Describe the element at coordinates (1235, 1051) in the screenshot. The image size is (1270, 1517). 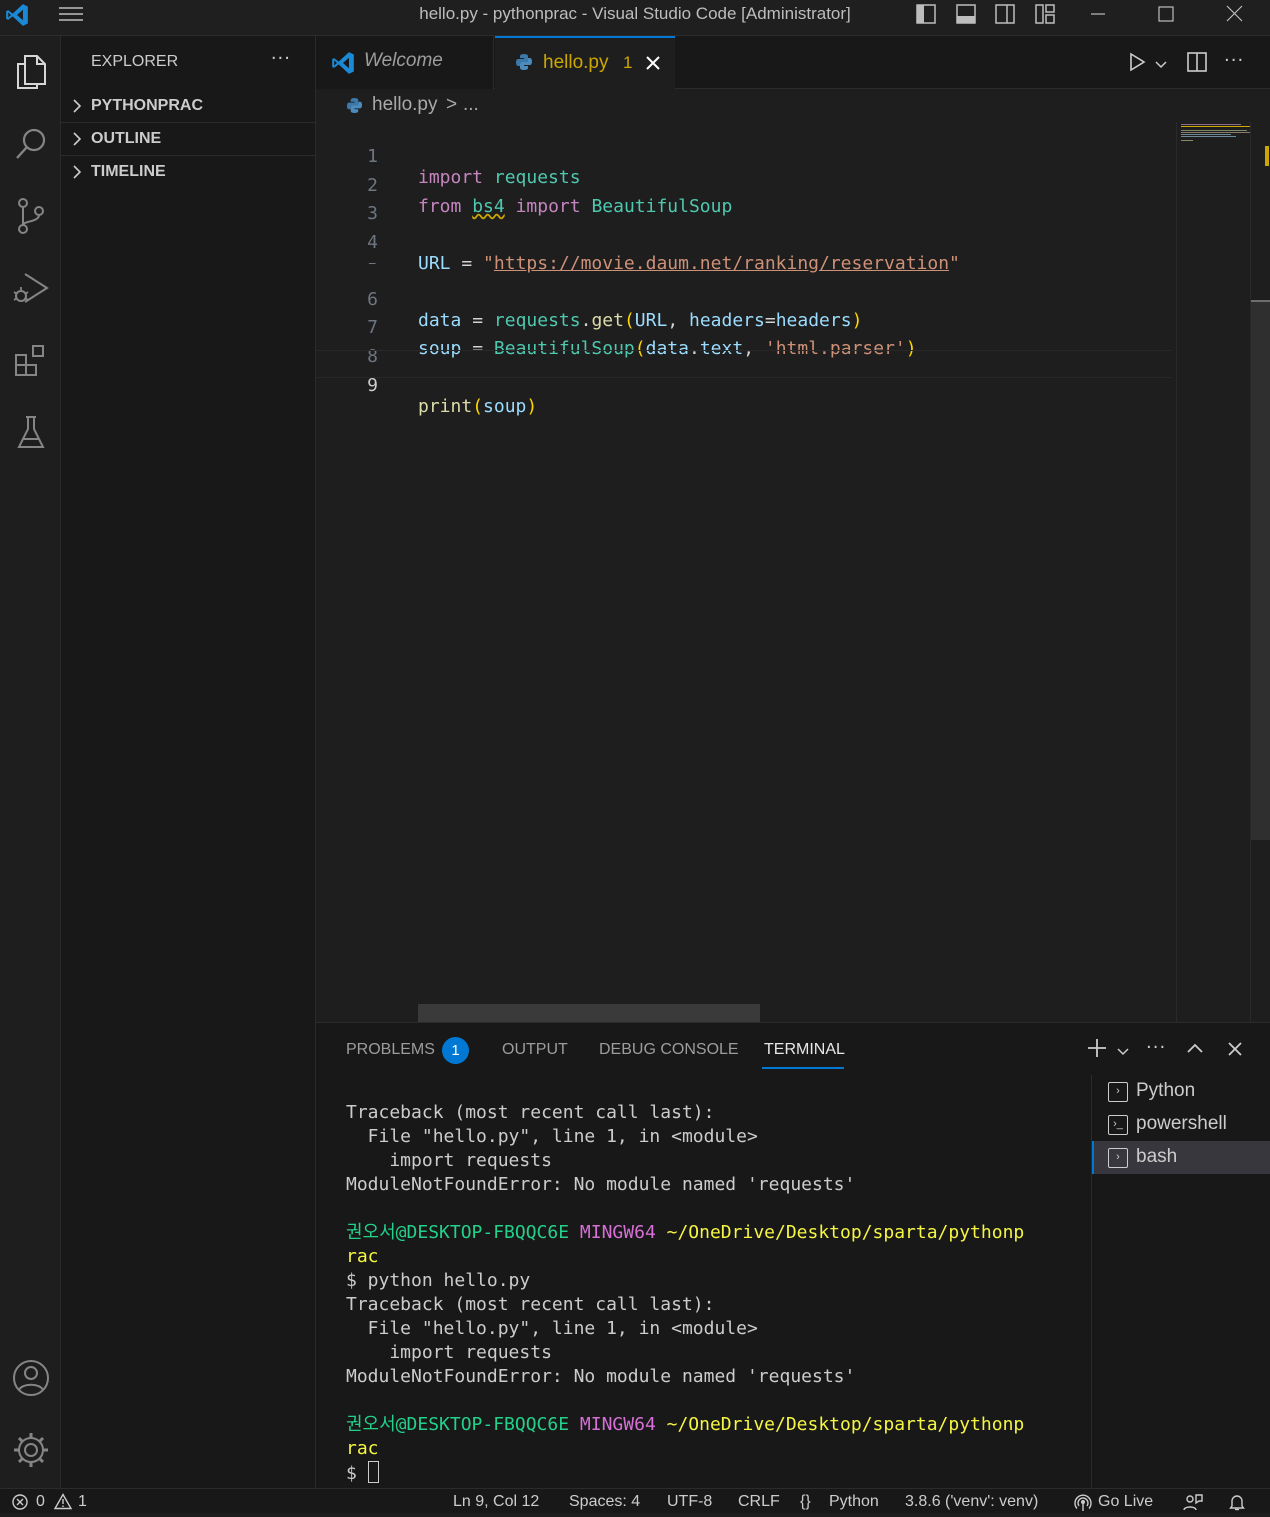
I see `close-panel-icon` at that location.